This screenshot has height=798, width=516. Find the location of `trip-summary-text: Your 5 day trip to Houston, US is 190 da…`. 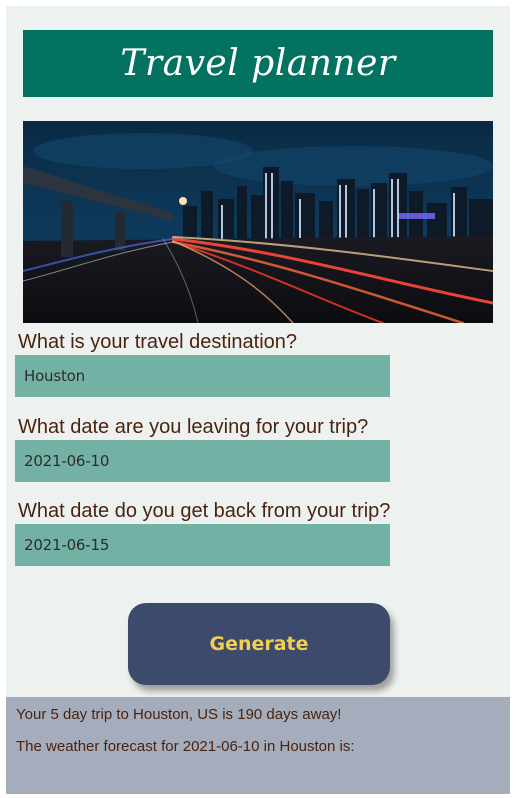

trip-summary-text: Your 5 day trip to Houston, US is 190 da… is located at coordinates (179, 714).